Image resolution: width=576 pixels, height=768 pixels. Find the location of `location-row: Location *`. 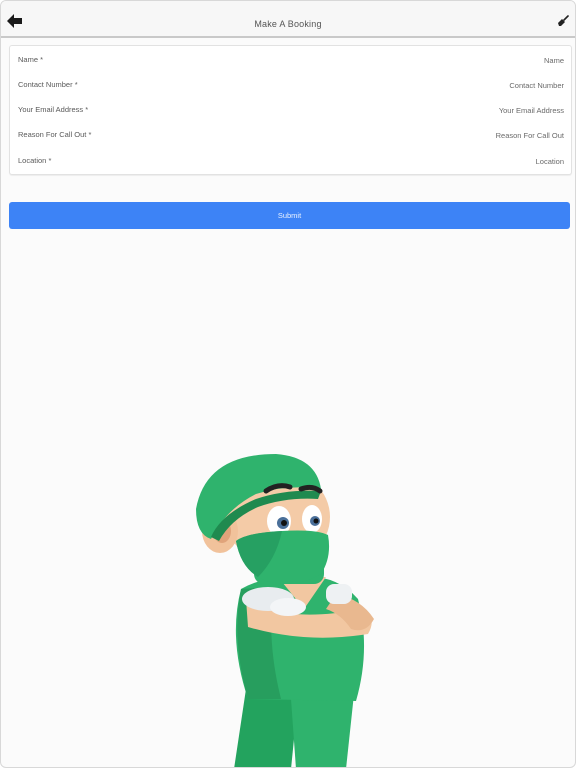

location-row: Location * is located at coordinates (290, 161).